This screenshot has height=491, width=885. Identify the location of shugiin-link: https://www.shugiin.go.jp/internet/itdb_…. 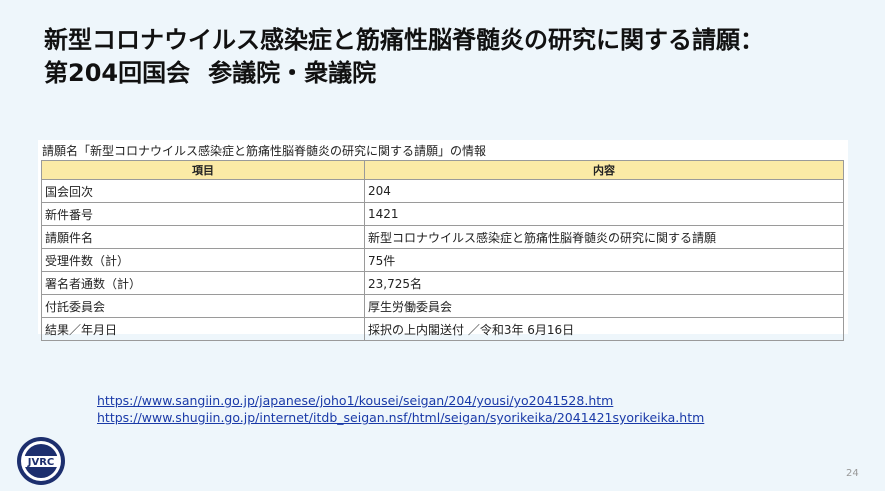
(400, 417).